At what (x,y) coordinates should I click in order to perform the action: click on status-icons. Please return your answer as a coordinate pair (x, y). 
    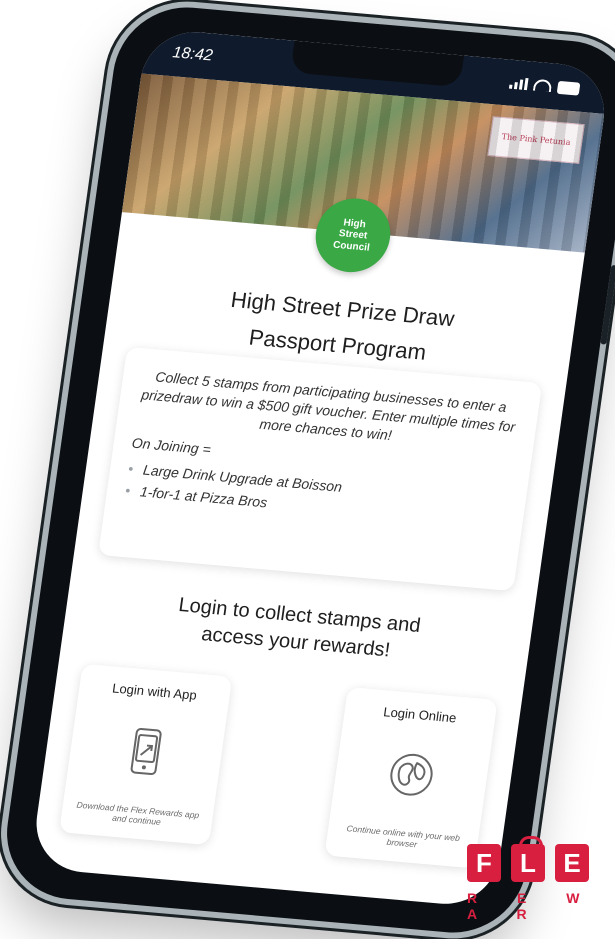
    Looking at the image, I should click on (544, 86).